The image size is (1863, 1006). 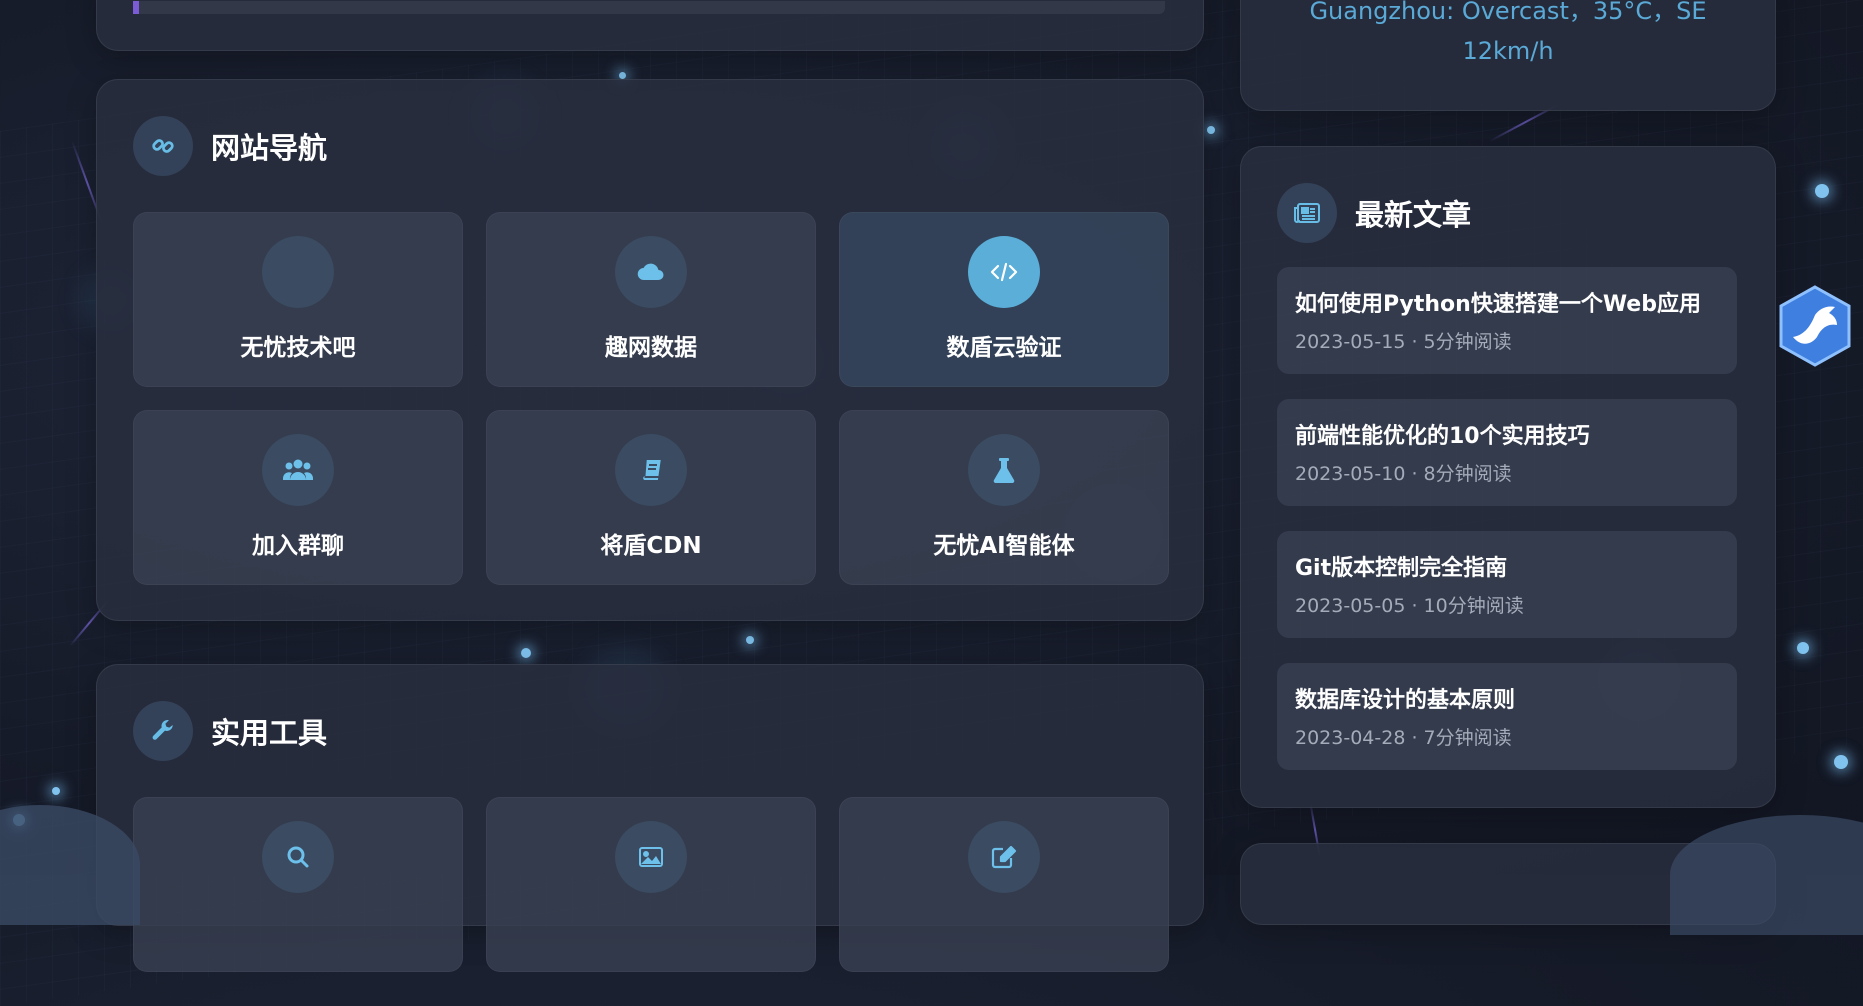 I want to click on nav-item-label: 无忧技术吧, so click(x=298, y=348).